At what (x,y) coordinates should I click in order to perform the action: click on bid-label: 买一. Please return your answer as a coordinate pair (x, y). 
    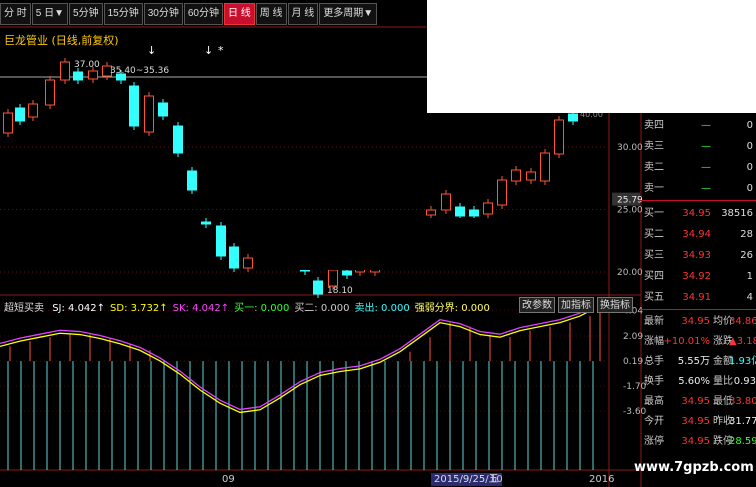
    Looking at the image, I should click on (654, 213).